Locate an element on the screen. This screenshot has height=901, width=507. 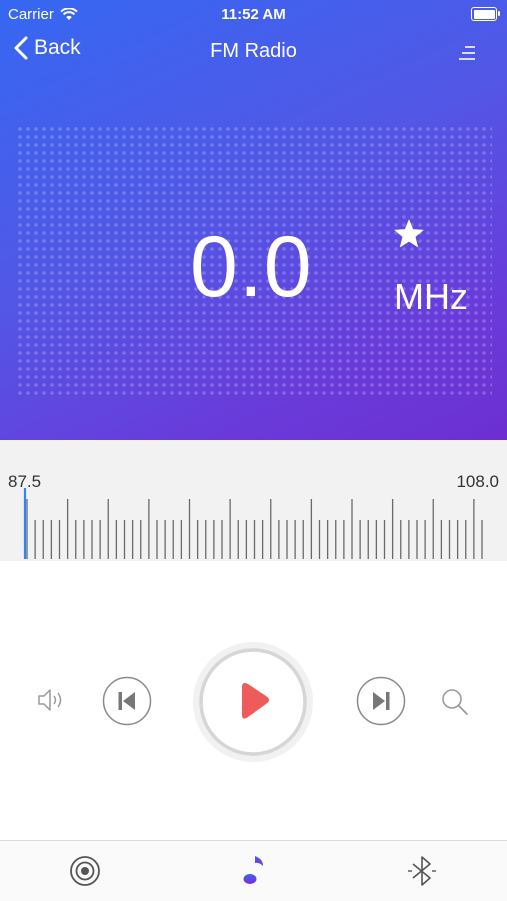
nav-bar: Back FM Radio is located at coordinates (253, 54).